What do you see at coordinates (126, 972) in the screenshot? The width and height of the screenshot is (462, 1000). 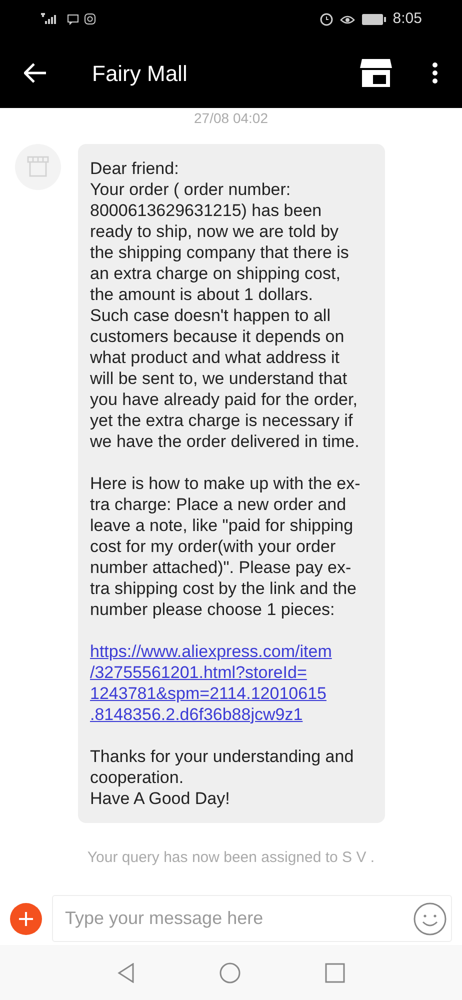 I see `back-nav-icon` at bounding box center [126, 972].